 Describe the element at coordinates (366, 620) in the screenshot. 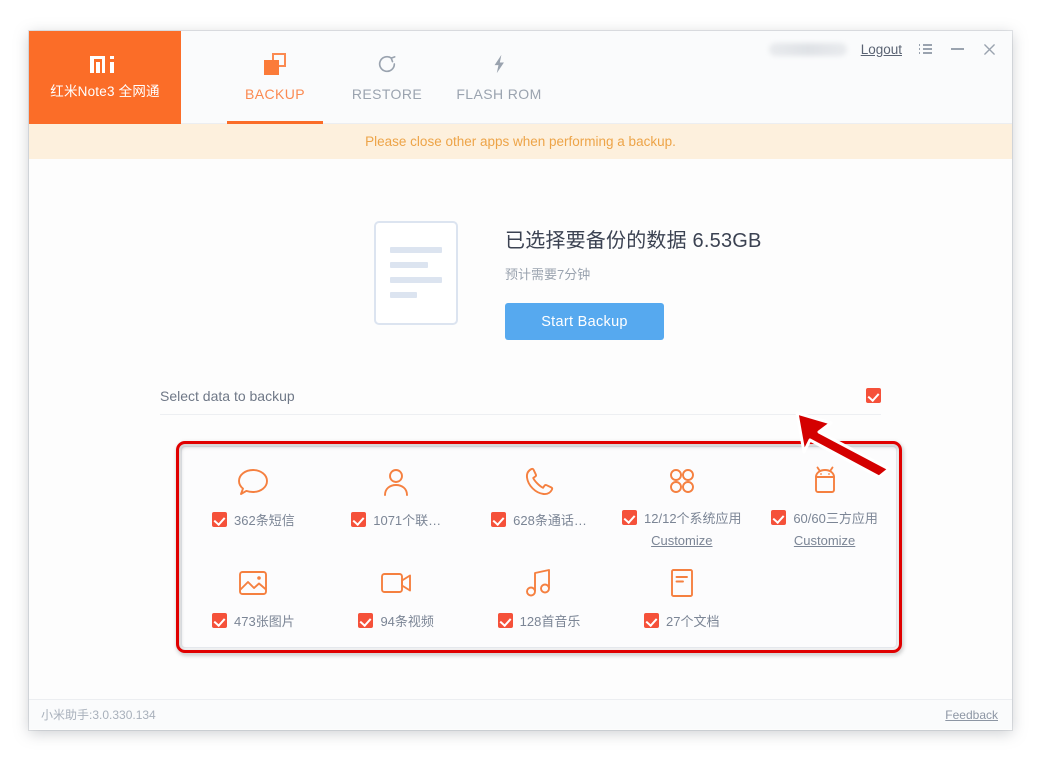

I see `checkbox-videos` at that location.